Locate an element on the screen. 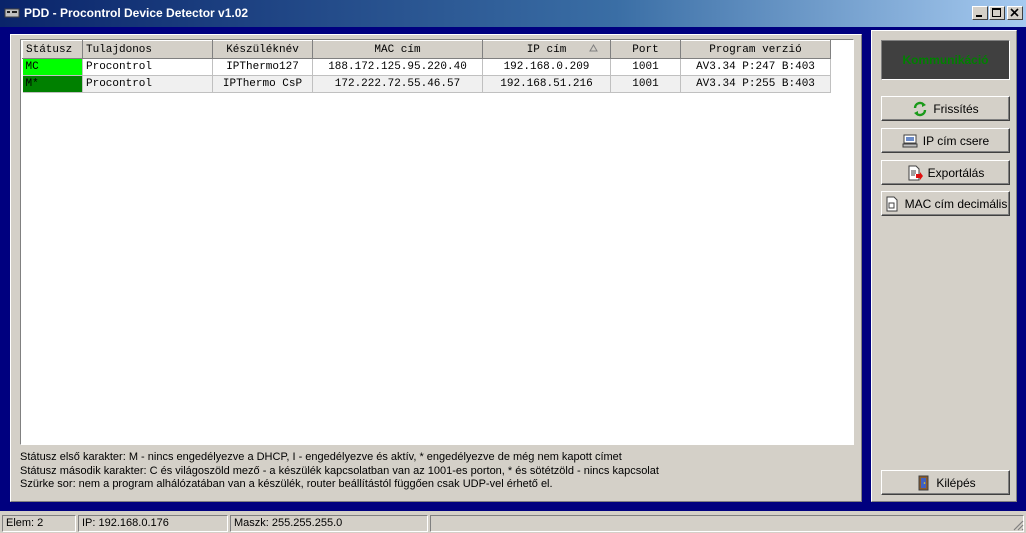 The width and height of the screenshot is (1026, 533). app-icon is located at coordinates (12, 13).